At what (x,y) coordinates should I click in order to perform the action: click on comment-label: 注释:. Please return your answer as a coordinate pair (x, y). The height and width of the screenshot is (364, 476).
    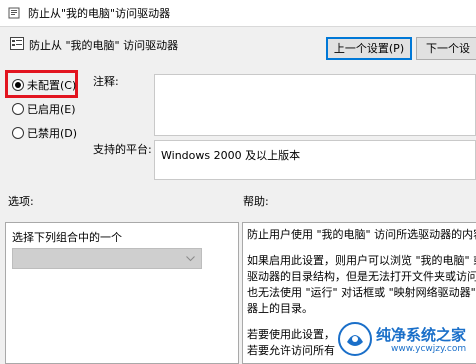
    Looking at the image, I should click on (106, 81).